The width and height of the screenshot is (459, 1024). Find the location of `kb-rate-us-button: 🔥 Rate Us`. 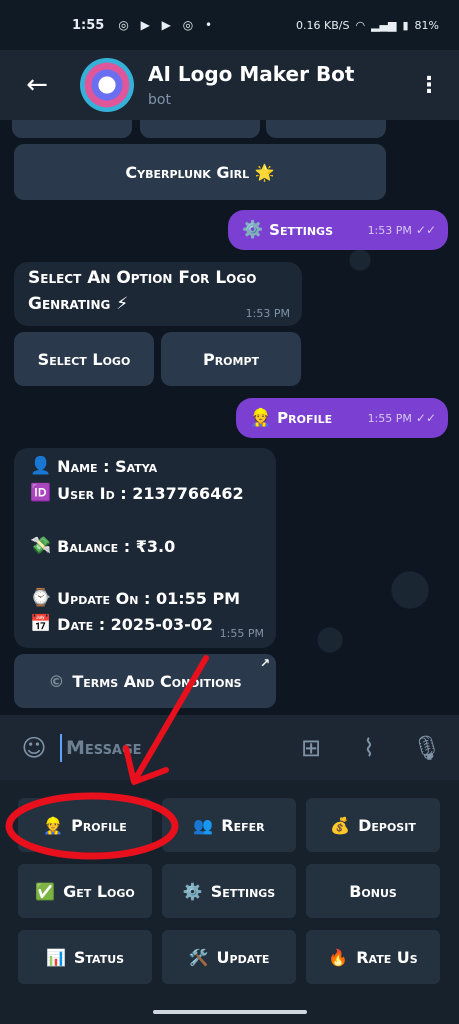

kb-rate-us-button: 🔥 Rate Us is located at coordinates (373, 957).